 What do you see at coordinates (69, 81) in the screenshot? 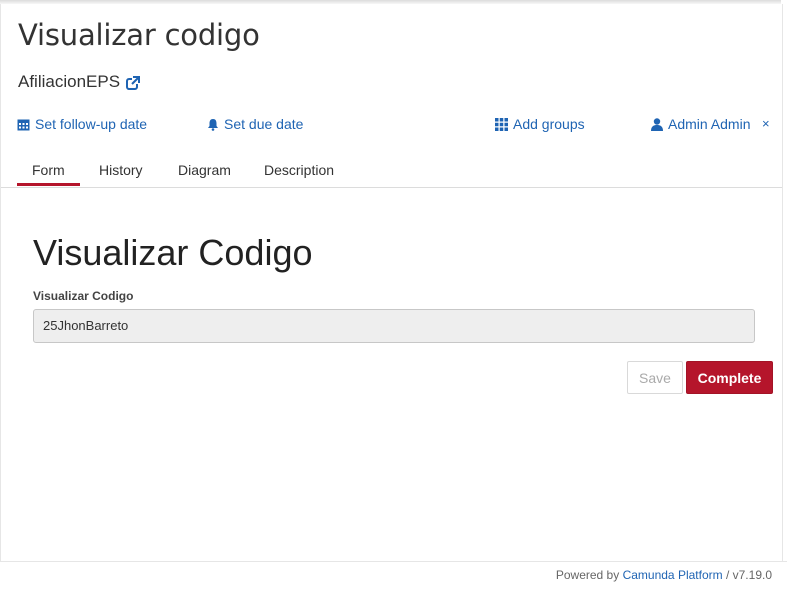
I see `process-name: AfiliacionEPS` at bounding box center [69, 81].